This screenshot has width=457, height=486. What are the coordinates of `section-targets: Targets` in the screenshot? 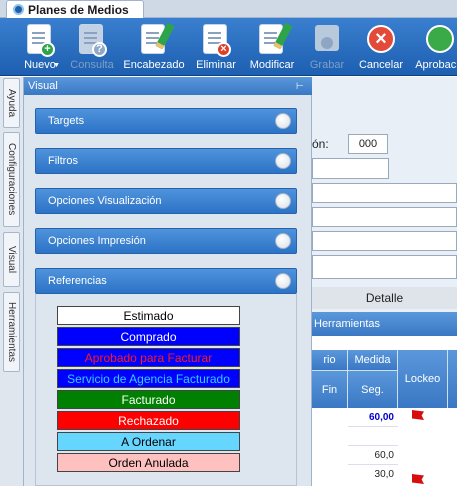 It's located at (166, 121).